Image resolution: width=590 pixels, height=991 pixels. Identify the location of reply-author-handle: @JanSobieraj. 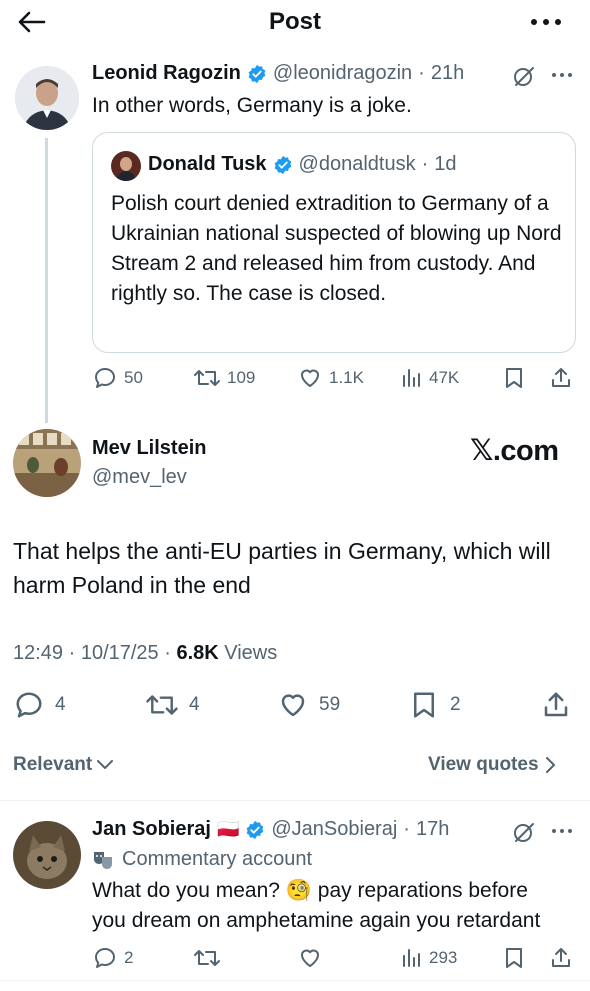
(334, 829).